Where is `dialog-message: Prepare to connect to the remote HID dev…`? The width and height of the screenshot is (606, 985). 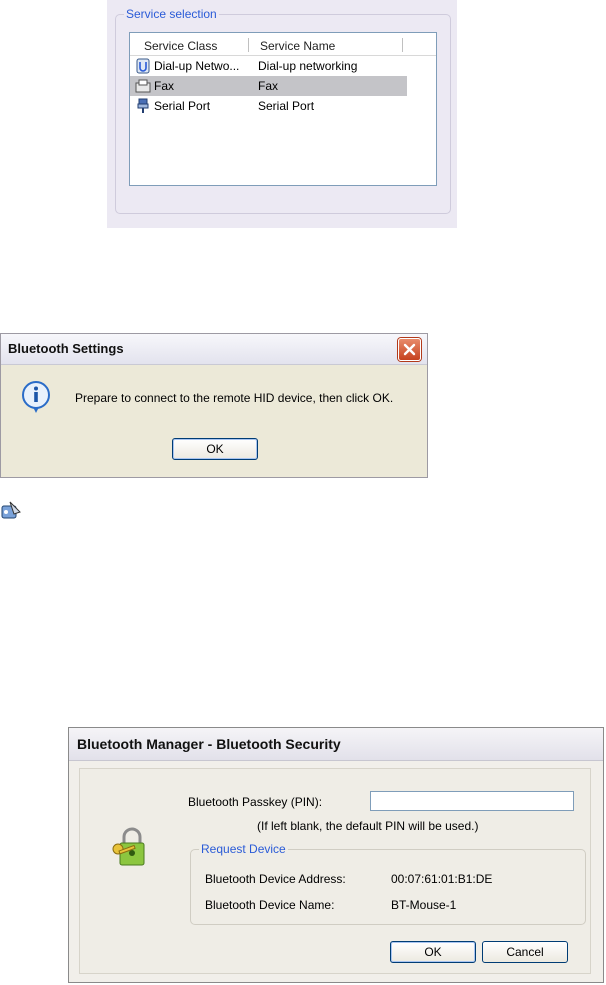 dialog-message: Prepare to connect to the remote HID dev… is located at coordinates (234, 398).